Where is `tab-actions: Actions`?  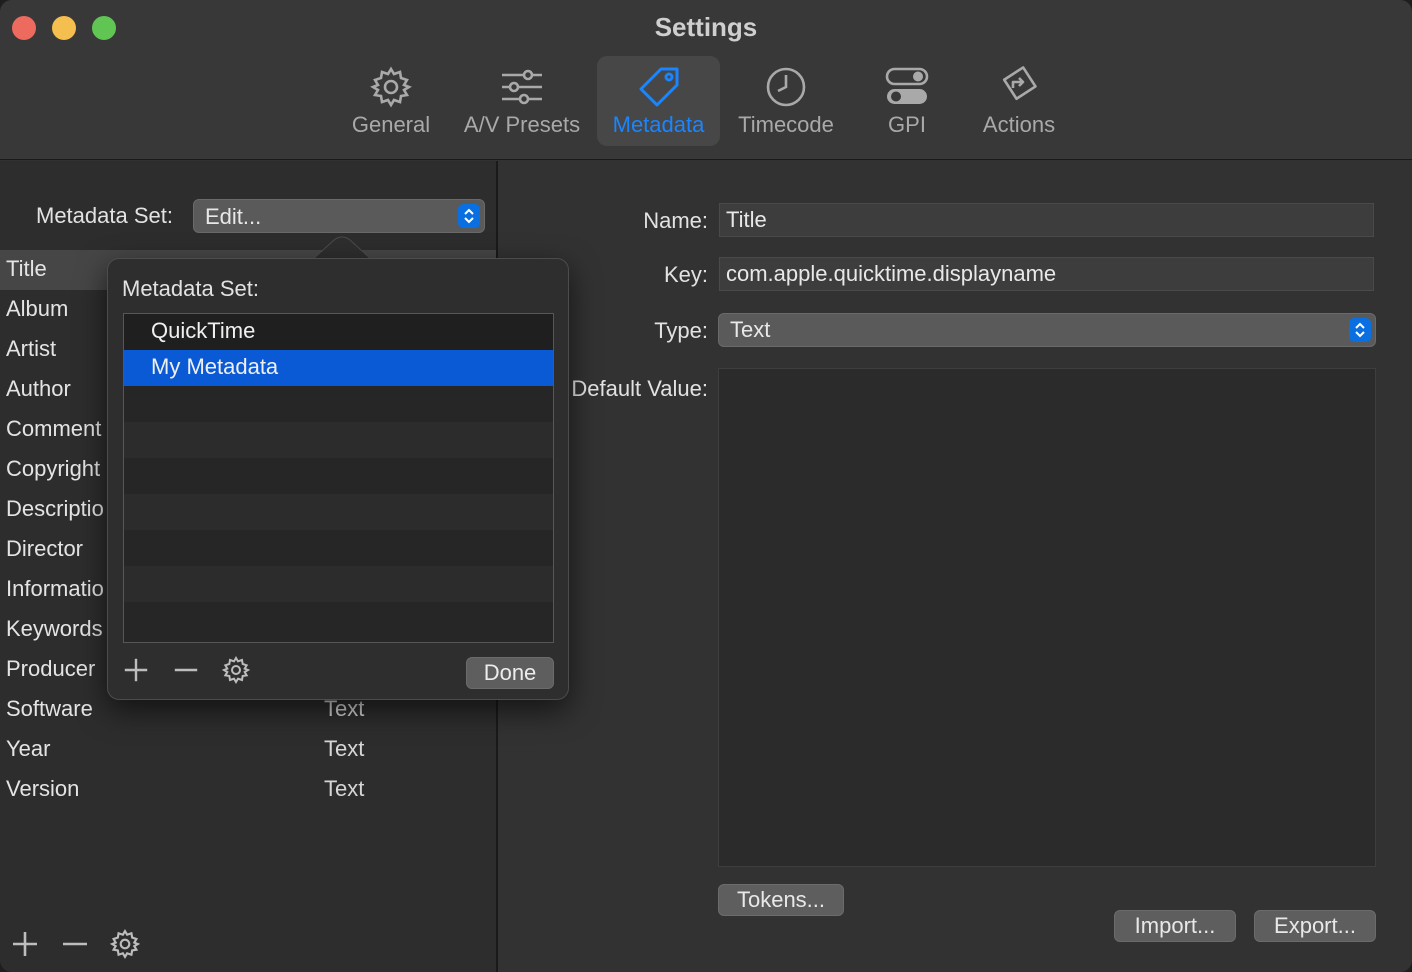
tab-actions: Actions is located at coordinates (1019, 101).